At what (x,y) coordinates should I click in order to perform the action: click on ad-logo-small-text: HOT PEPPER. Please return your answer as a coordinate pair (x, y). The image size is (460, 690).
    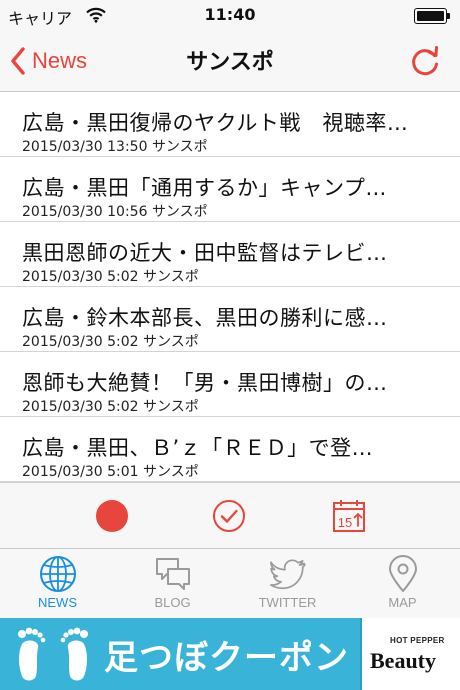
    Looking at the image, I should click on (417, 640).